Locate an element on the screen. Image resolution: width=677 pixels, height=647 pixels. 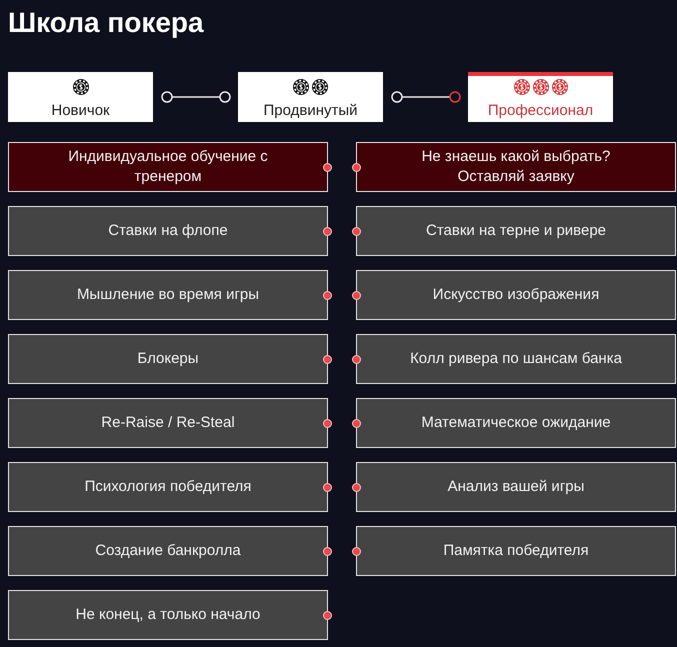
course-card: Анализ вашей игры is located at coordinates (516, 487).